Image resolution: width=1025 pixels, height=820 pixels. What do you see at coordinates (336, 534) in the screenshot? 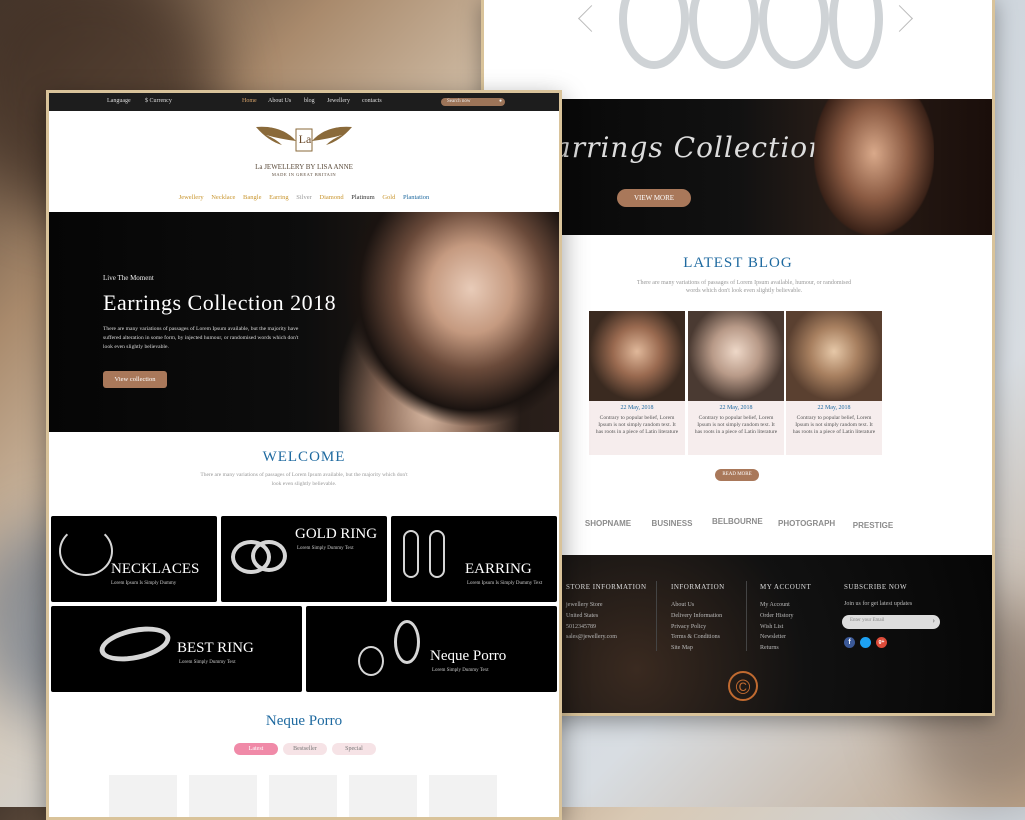
I see `tile-title: GOLD RING` at bounding box center [336, 534].